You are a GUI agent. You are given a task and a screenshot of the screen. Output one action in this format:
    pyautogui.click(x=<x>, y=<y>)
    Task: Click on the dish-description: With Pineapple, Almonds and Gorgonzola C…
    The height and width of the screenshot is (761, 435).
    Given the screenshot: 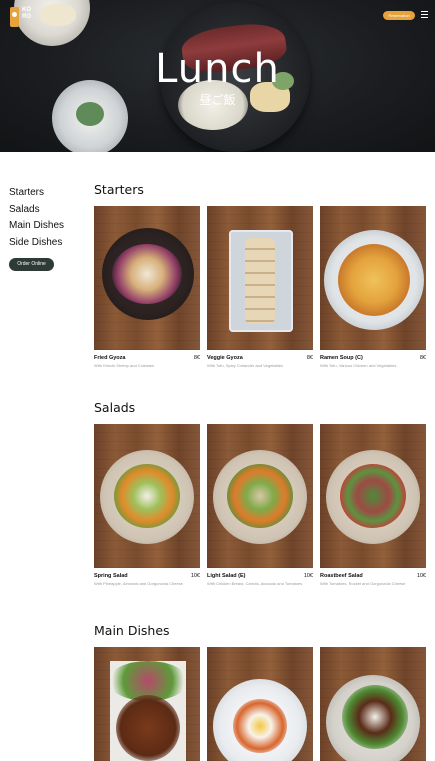 What is the action you would take?
    pyautogui.click(x=138, y=583)
    